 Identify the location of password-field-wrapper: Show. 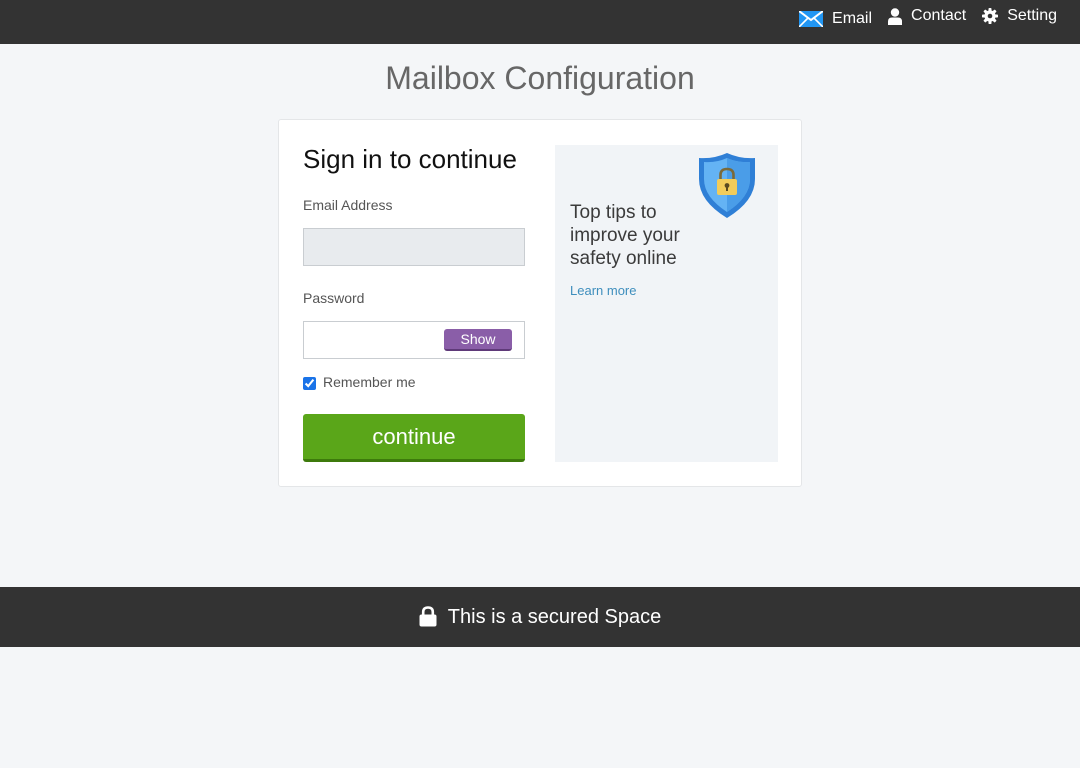
(414, 340).